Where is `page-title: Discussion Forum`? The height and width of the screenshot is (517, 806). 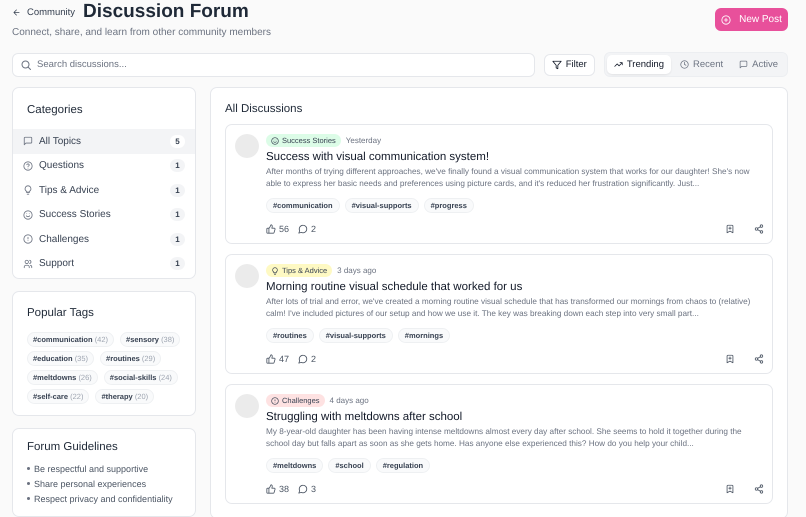 page-title: Discussion Forum is located at coordinates (166, 12).